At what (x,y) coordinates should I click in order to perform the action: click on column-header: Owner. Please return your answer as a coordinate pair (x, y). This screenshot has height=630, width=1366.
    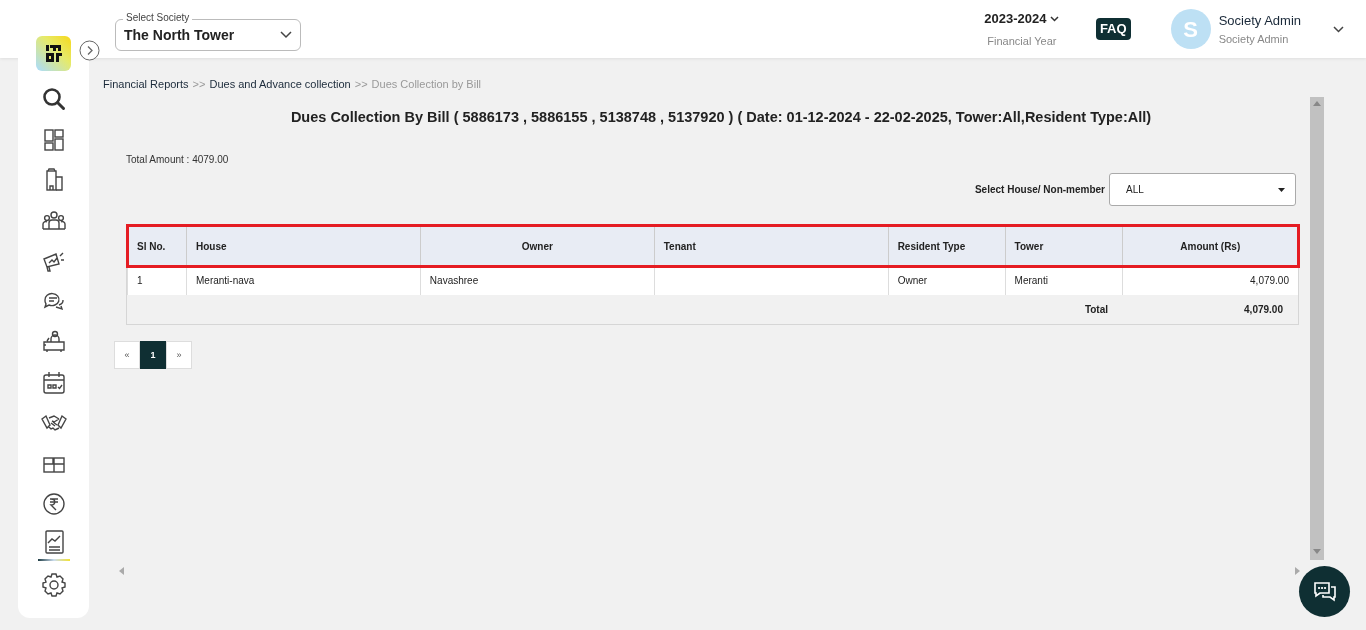
    Looking at the image, I should click on (537, 246).